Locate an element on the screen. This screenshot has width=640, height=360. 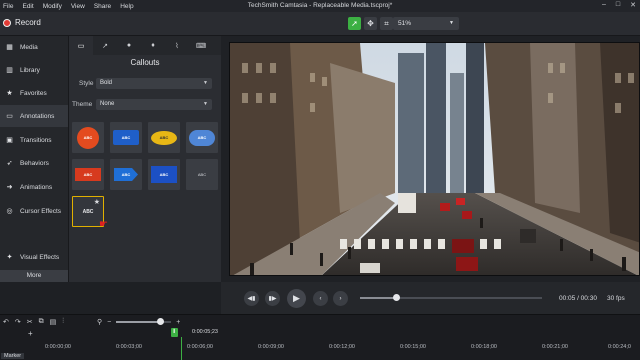
chevron-left-icon: ‹ is located at coordinates (320, 298).